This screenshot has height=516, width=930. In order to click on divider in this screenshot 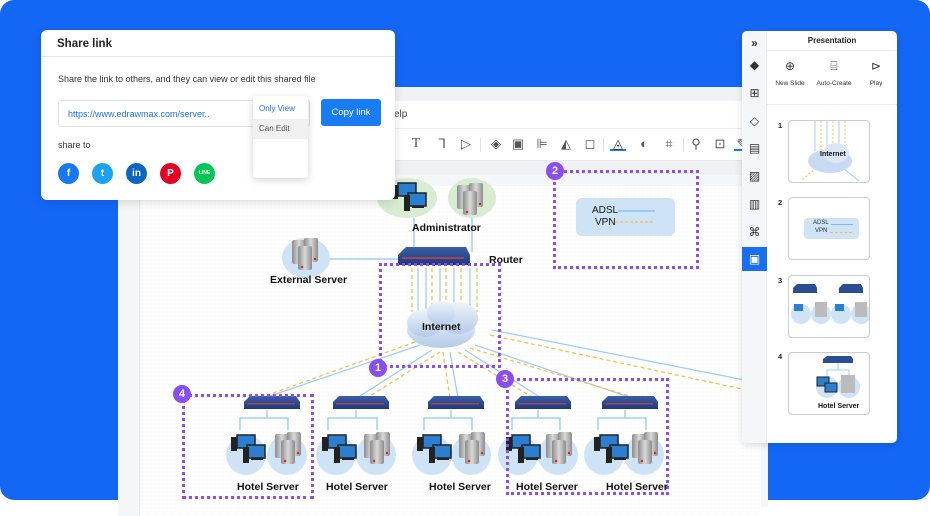, I will do `click(832, 104)`.